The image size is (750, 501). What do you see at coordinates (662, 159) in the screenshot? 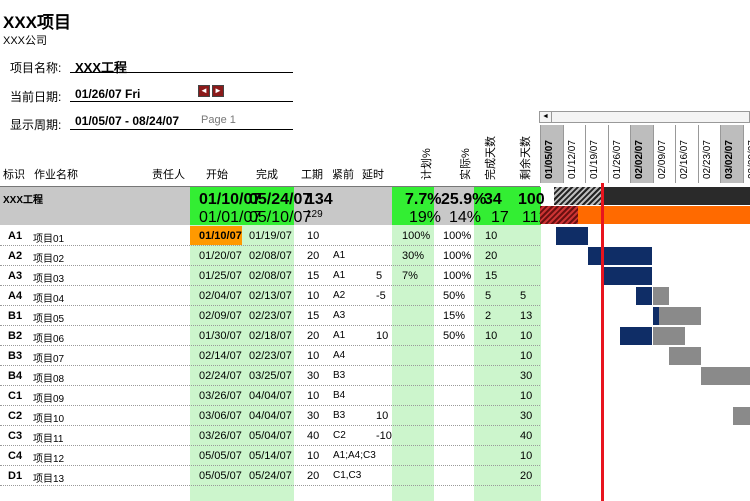
I see `timeline-date-label: 02/09/07` at bounding box center [662, 159].